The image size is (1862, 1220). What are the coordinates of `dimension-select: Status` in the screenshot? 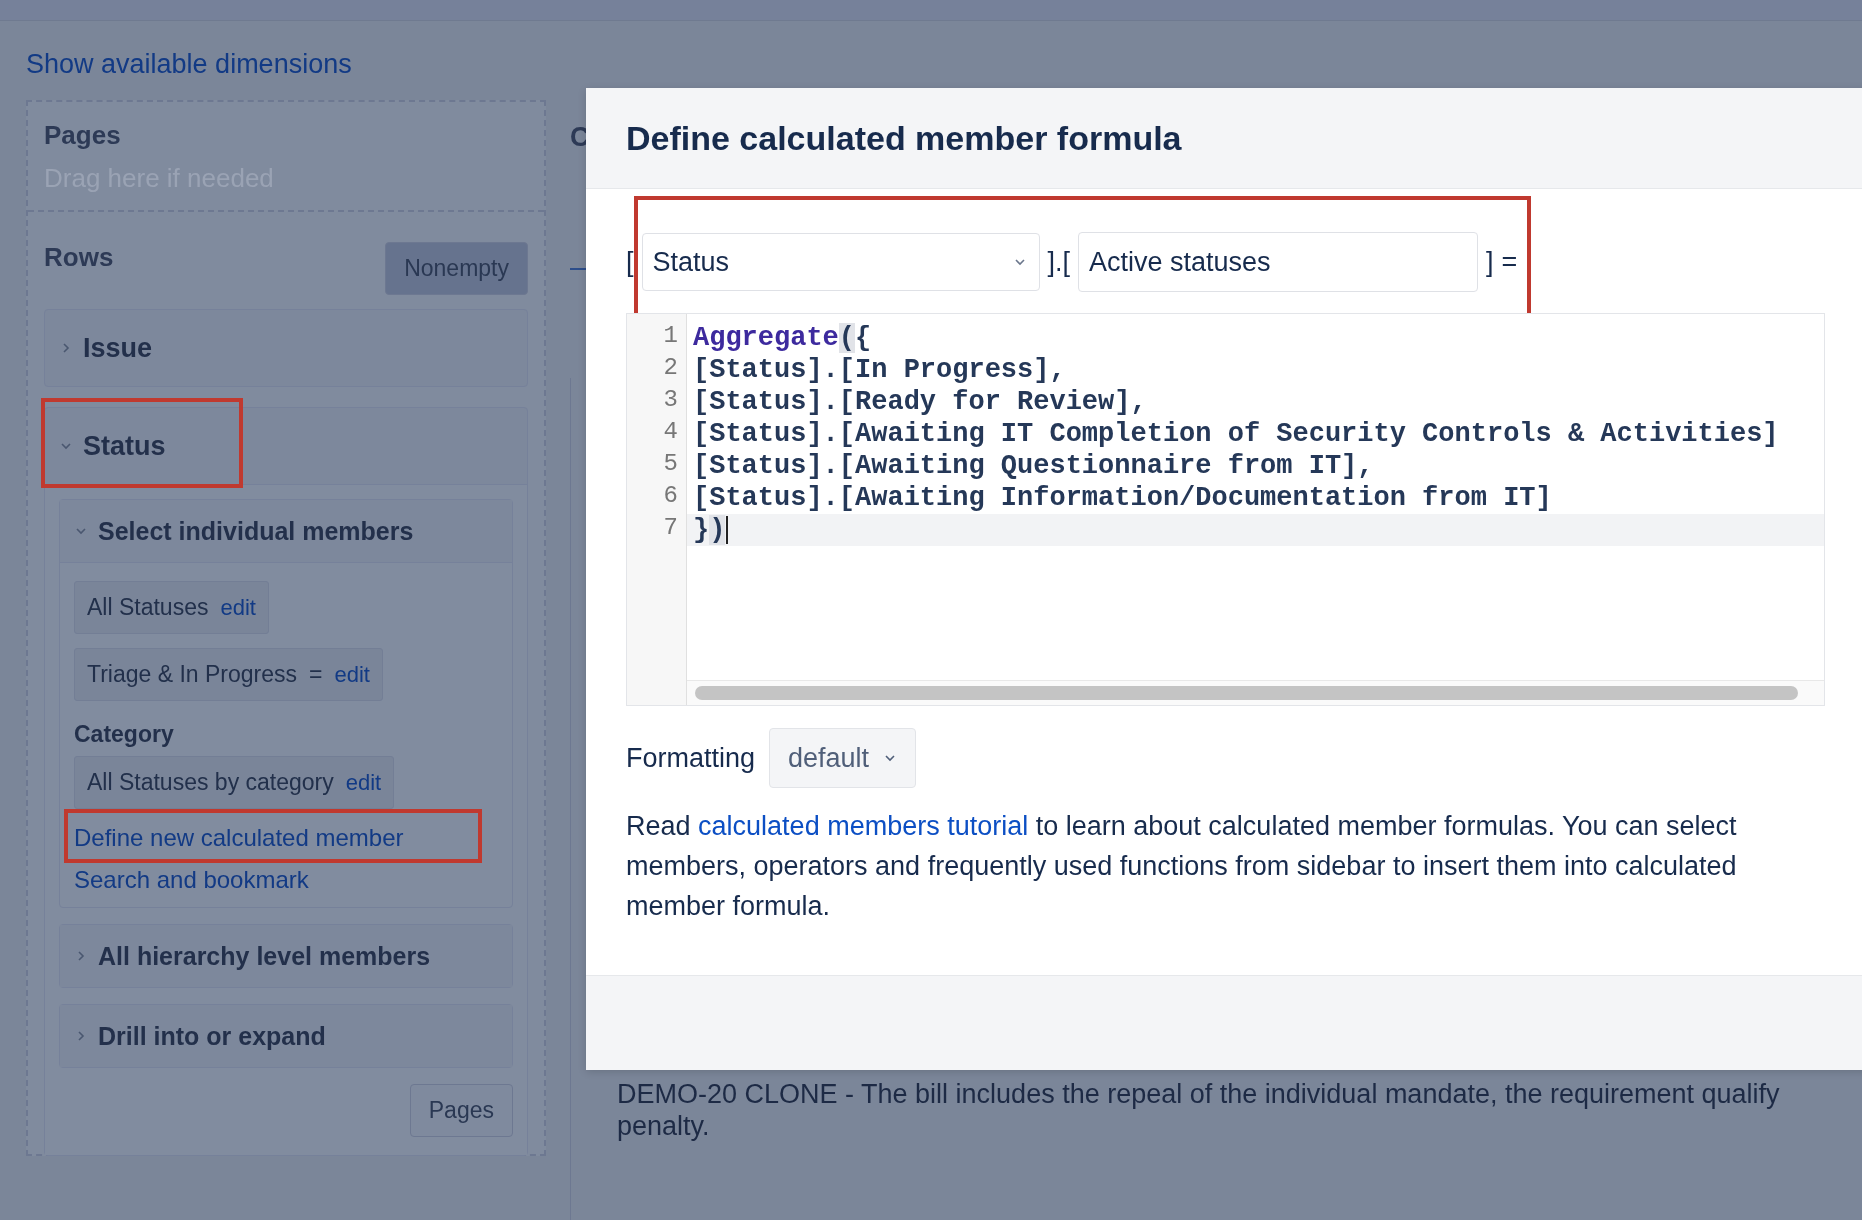 It's located at (840, 262).